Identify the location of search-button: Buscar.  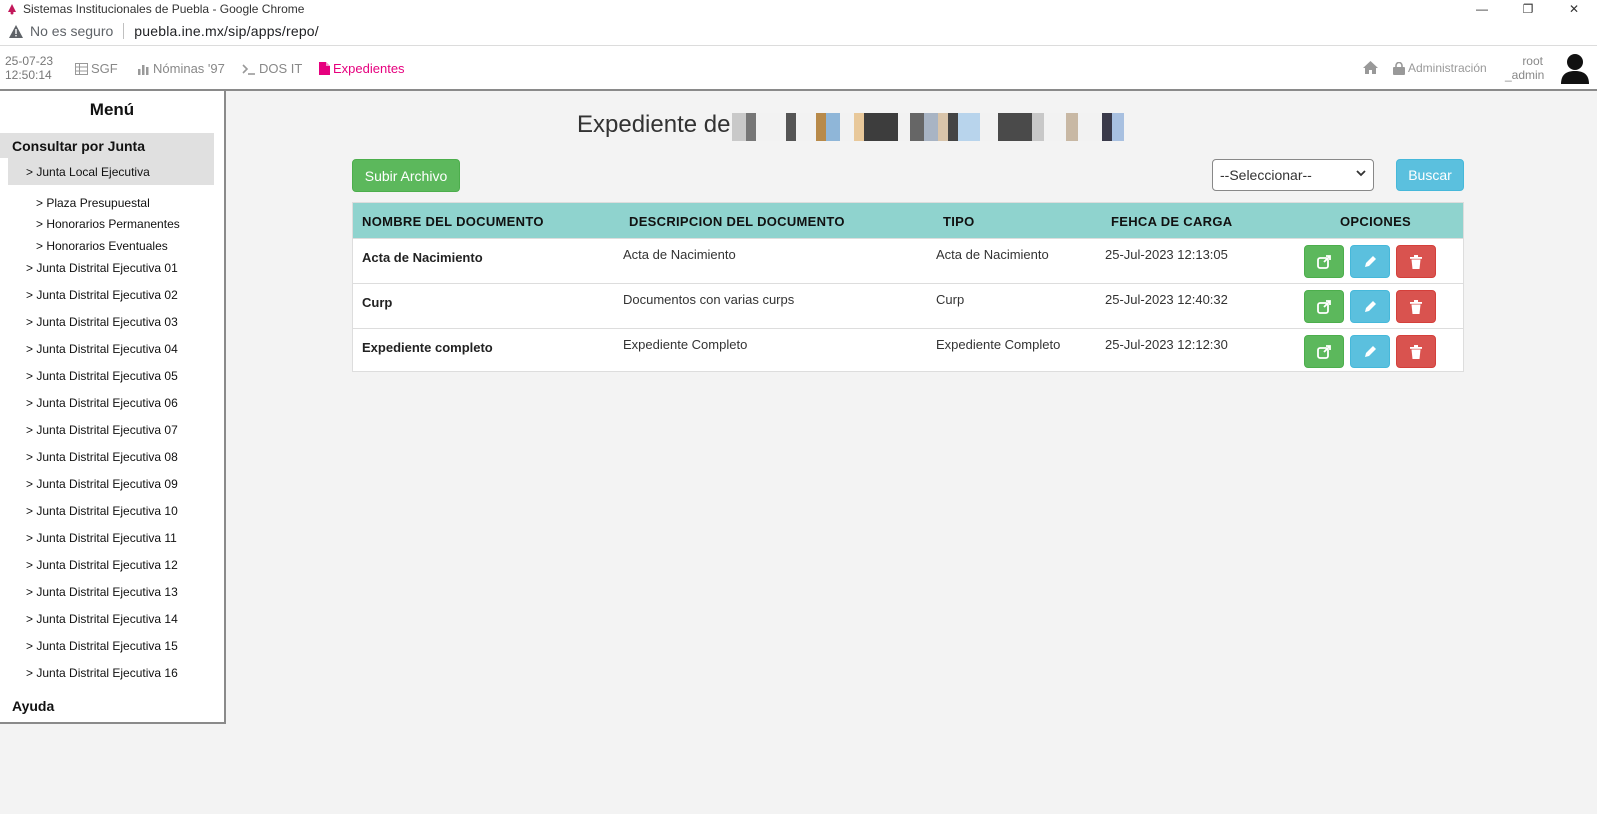
(1430, 175).